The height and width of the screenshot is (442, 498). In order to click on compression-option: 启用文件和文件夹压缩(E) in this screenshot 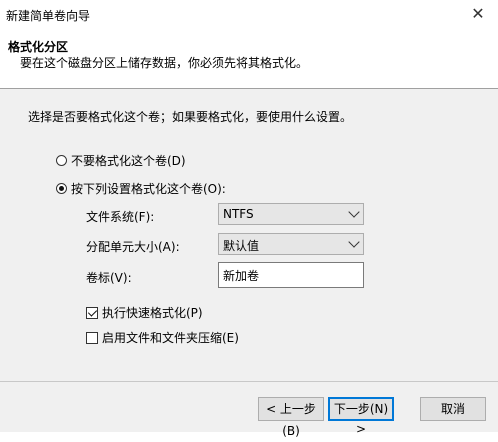, I will do `click(162, 337)`.